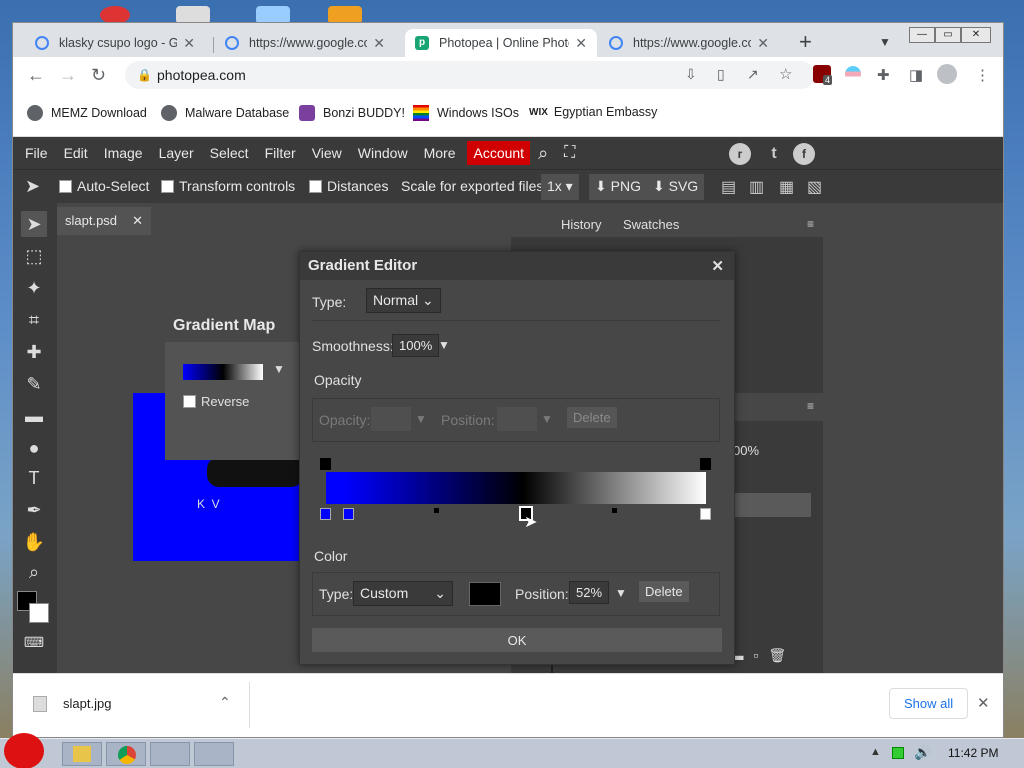 This screenshot has height=768, width=1024. Describe the element at coordinates (391, 419) in the screenshot. I see `opacity-input` at that location.